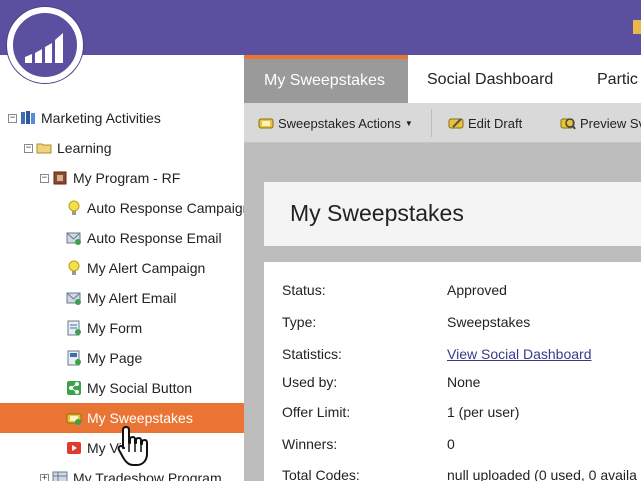 This screenshot has height=481, width=641. What do you see at coordinates (483, 412) in the screenshot?
I see `detail-value: 1 (per user)` at bounding box center [483, 412].